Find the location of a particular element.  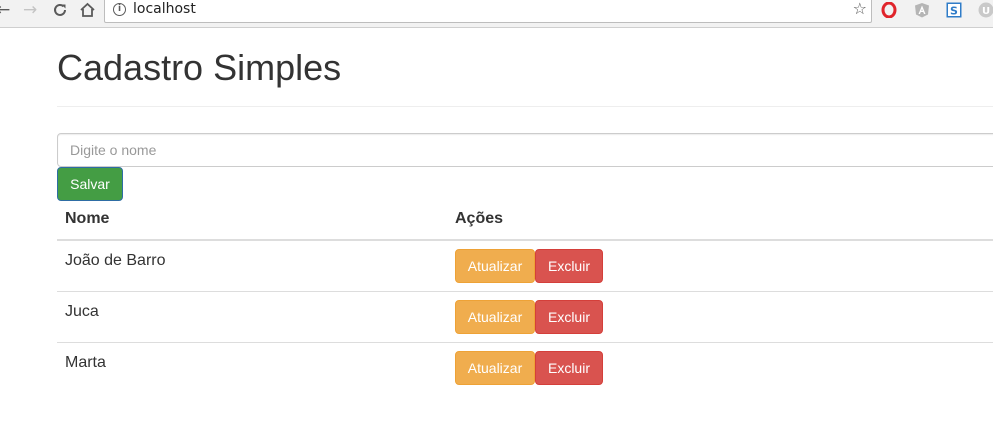

save-button: Salvar is located at coordinates (90, 184).